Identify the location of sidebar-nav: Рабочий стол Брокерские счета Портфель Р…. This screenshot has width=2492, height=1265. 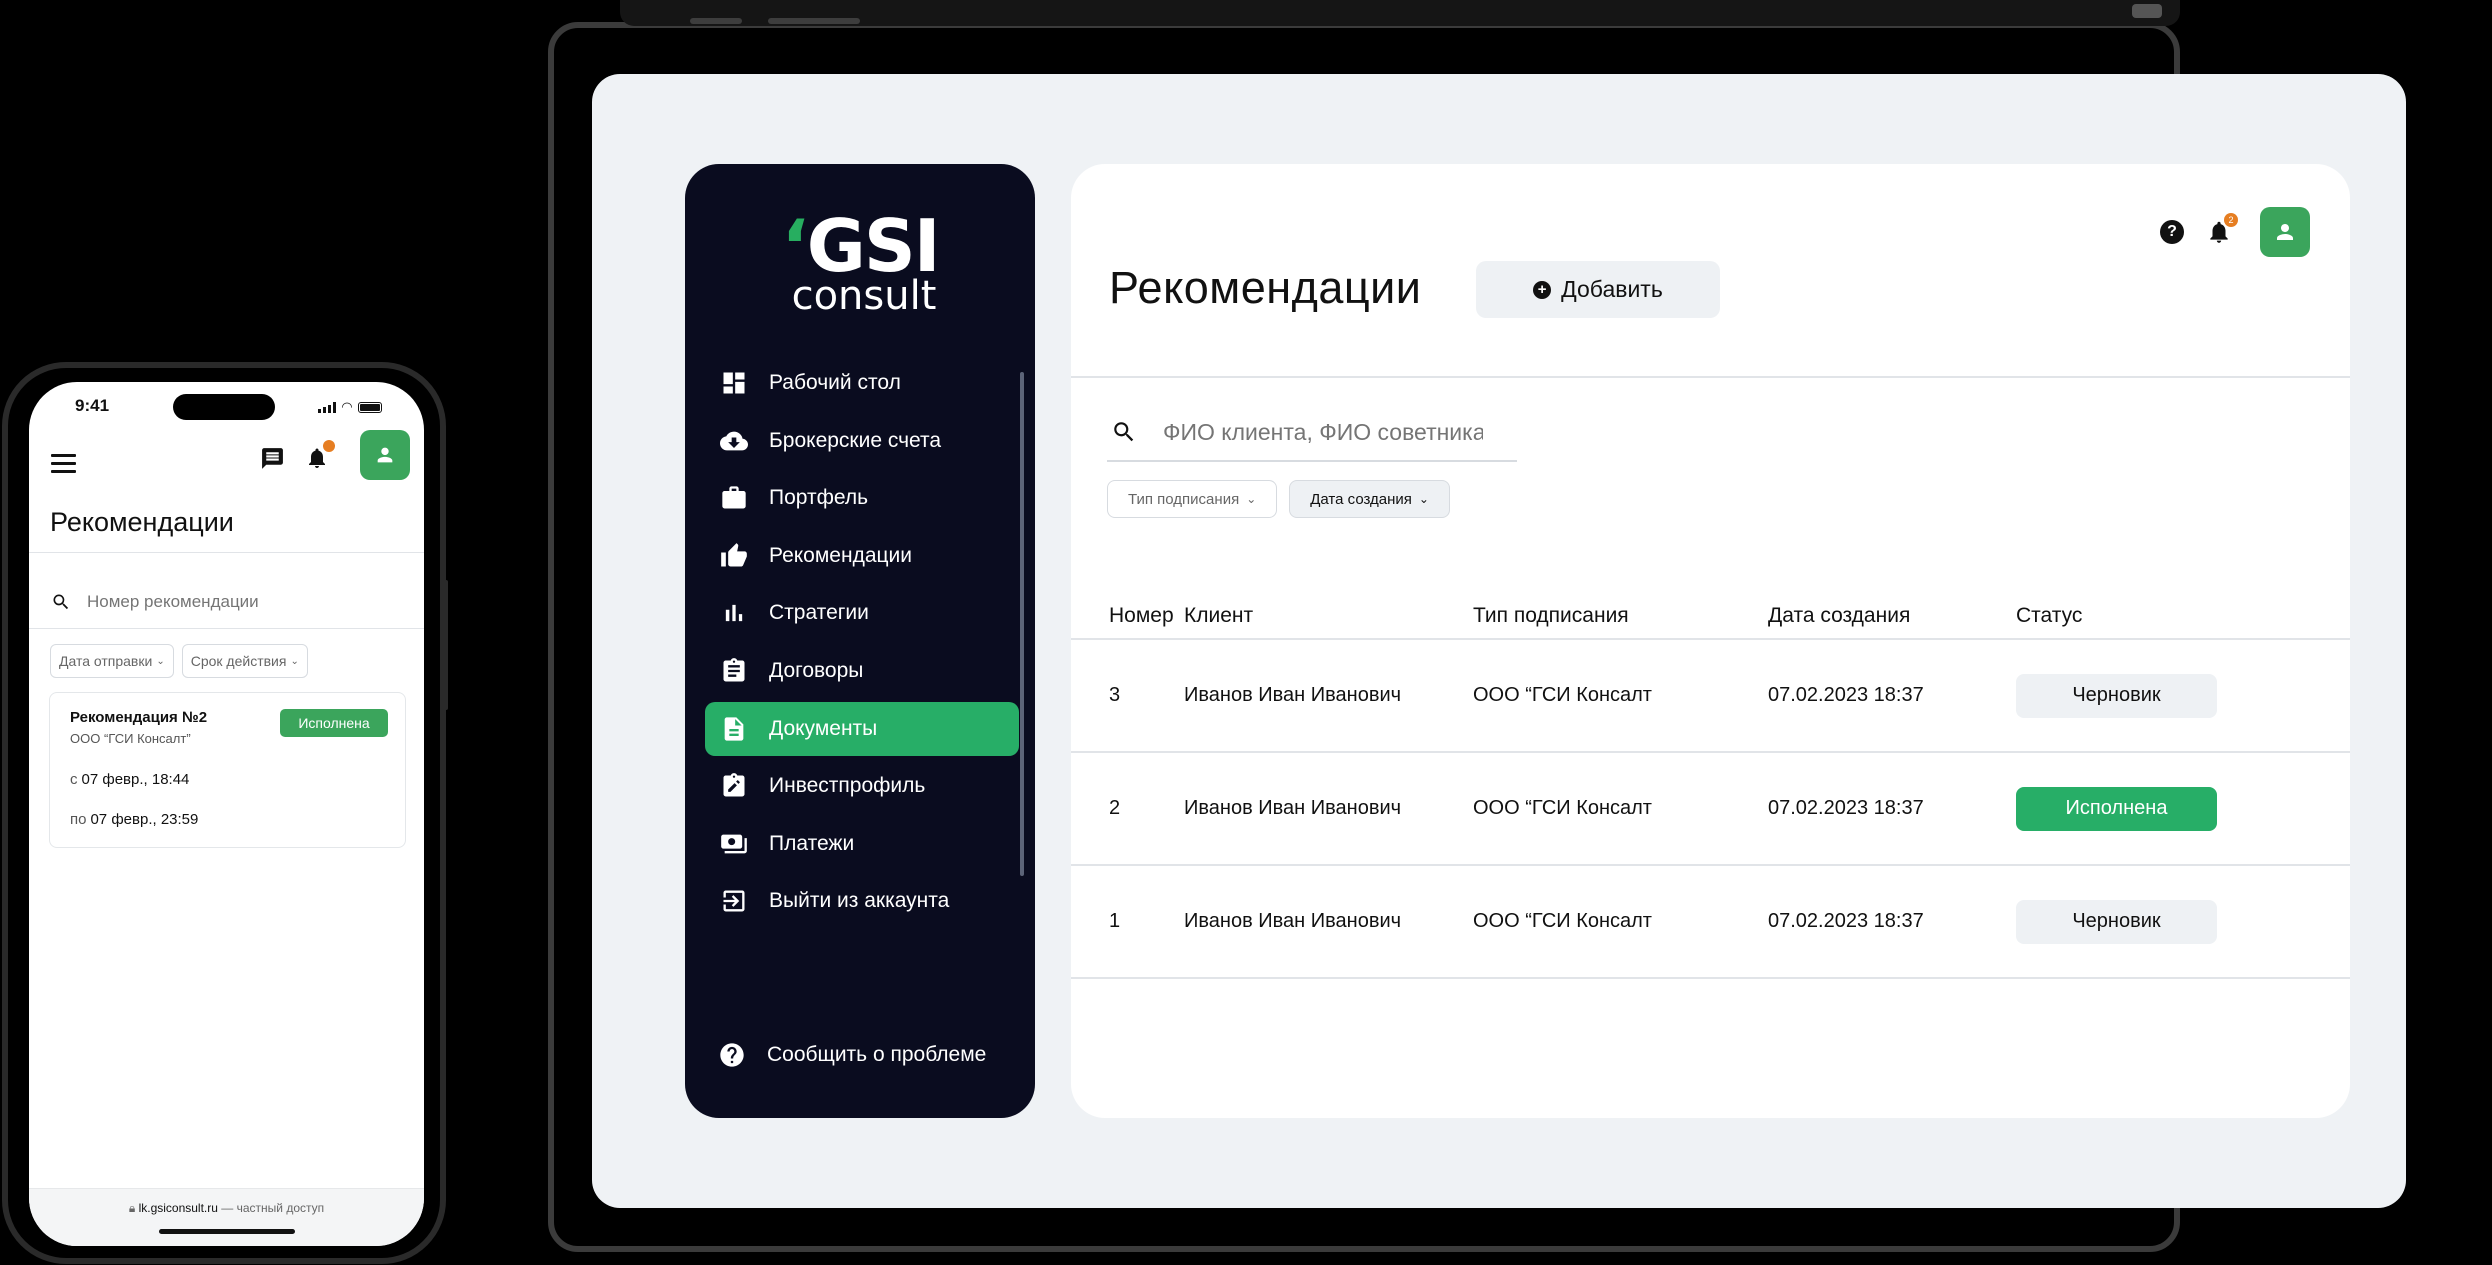
(862, 644).